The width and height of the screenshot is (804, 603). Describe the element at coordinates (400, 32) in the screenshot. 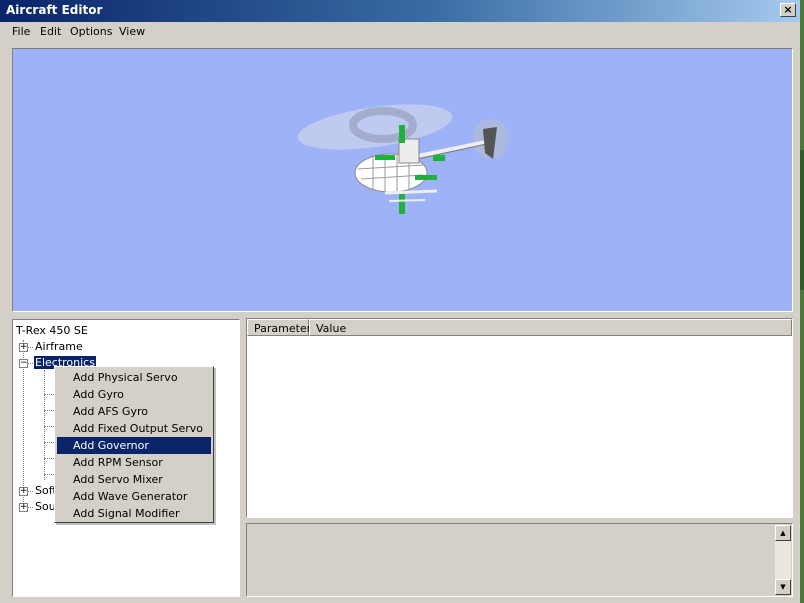

I see `menu-bar: File Edit Options View` at that location.